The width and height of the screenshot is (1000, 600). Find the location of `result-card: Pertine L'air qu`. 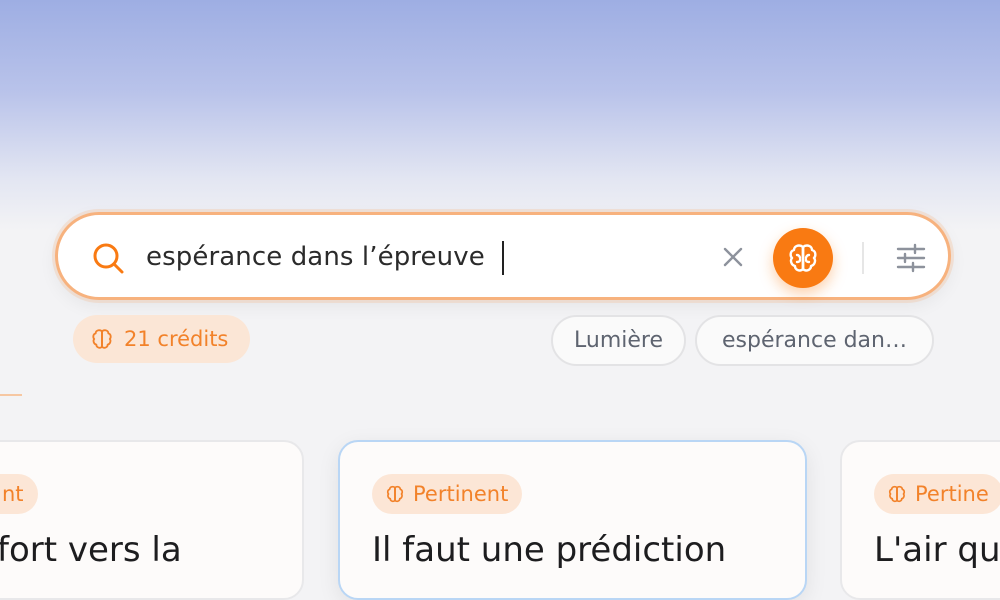

result-card: Pertine L'air qu is located at coordinates (920, 520).